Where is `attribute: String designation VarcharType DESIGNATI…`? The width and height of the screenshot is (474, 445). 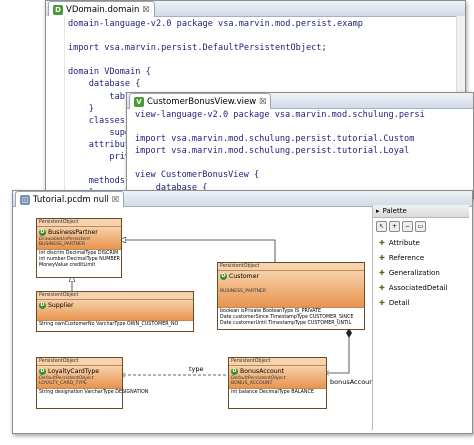 attribute: String designation VarcharType DESIGNATI… is located at coordinates (94, 392).